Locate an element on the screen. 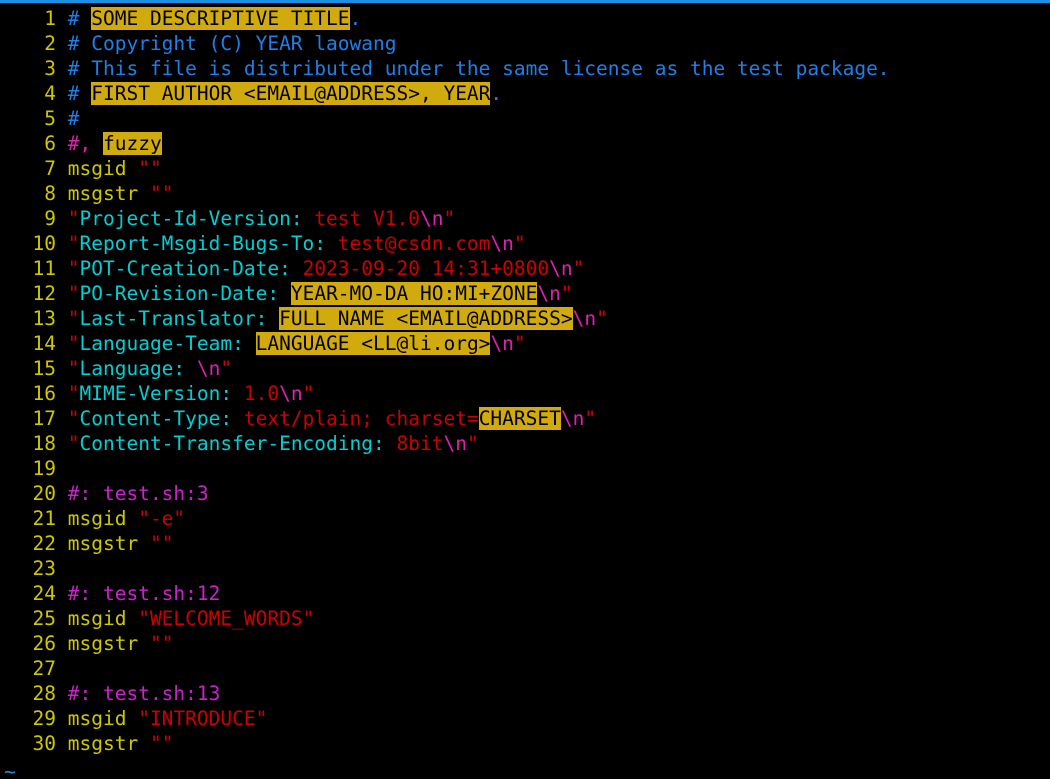 The width and height of the screenshot is (1050, 779). line-number: 2 is located at coordinates (50, 43).